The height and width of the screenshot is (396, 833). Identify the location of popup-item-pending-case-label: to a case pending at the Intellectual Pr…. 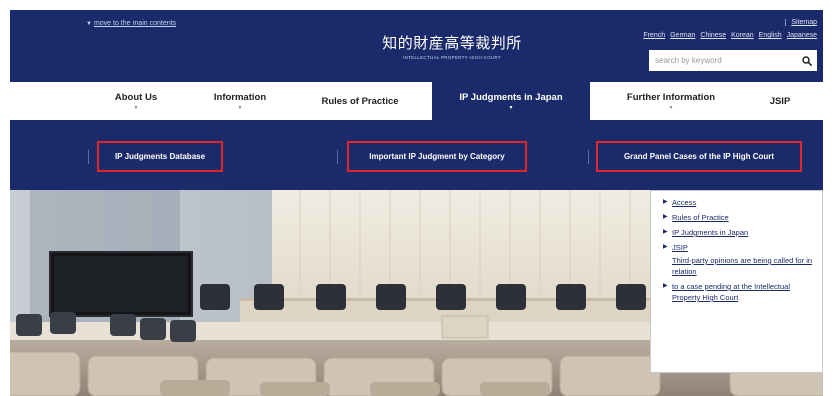
(731, 292).